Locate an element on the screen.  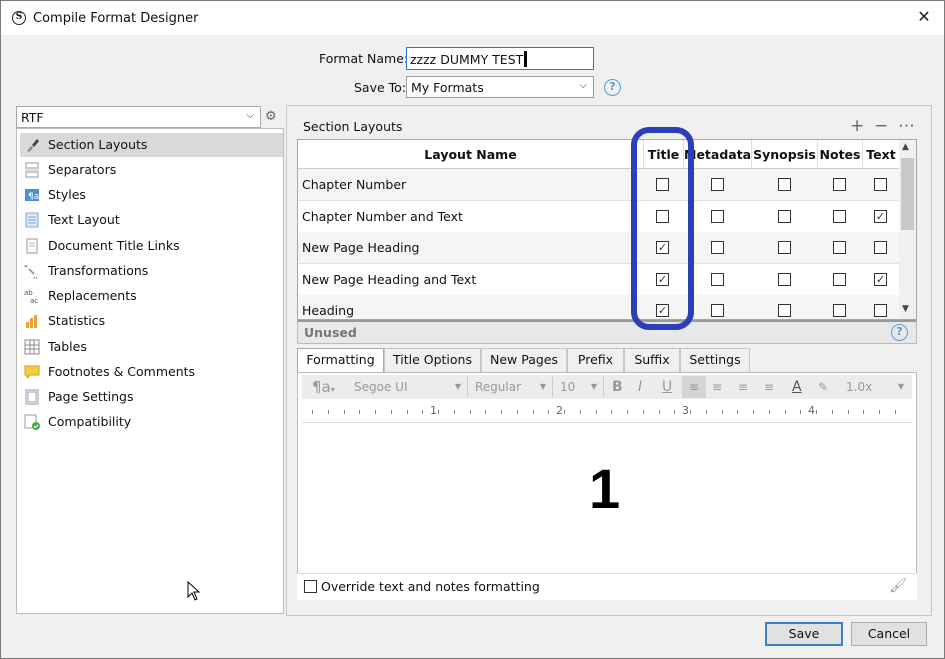
column-header-layout-name: Layout Name is located at coordinates (471, 154).